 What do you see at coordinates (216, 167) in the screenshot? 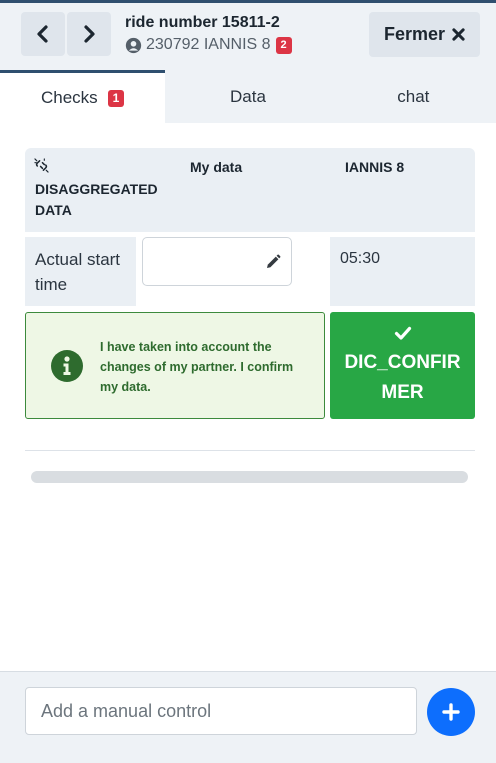
I see `my-data-column-header: My data` at bounding box center [216, 167].